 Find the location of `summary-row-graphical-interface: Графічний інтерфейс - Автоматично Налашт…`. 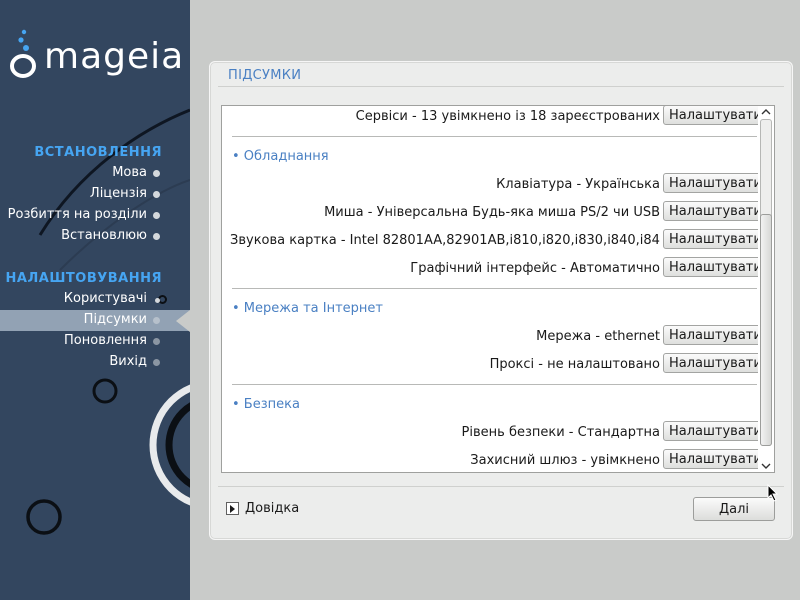

summary-row-graphical-interface: Графічний інтерфейс - Автоматично Налашт… is located at coordinates (494, 270).